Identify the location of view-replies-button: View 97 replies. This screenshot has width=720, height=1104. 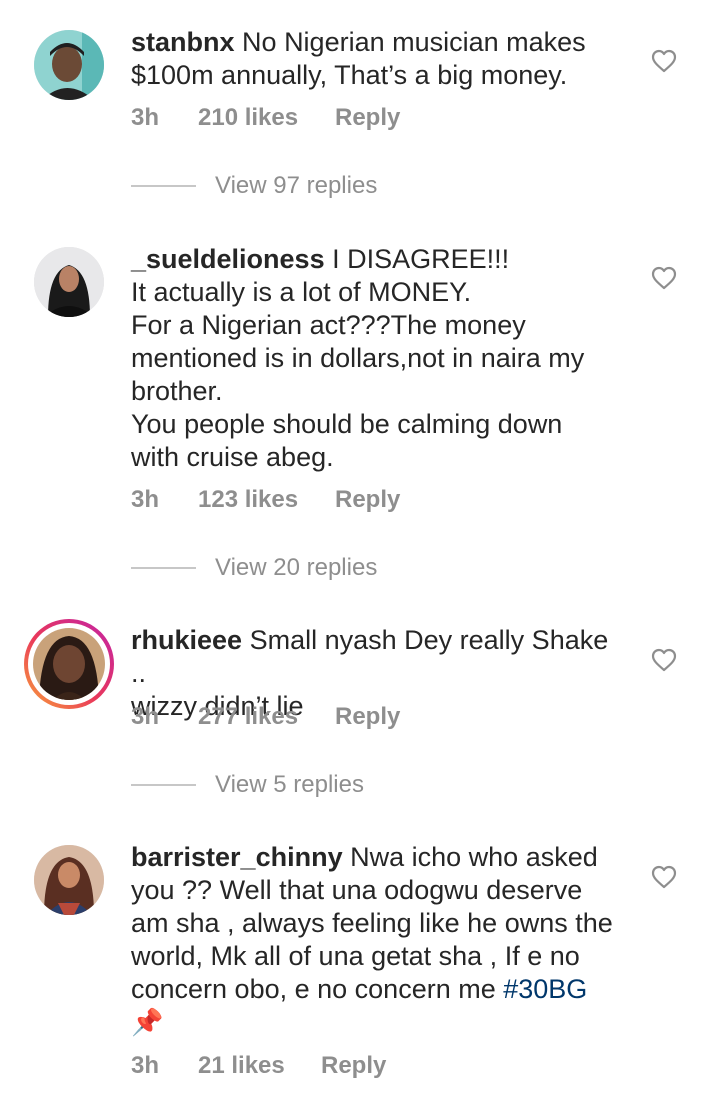
(331, 186).